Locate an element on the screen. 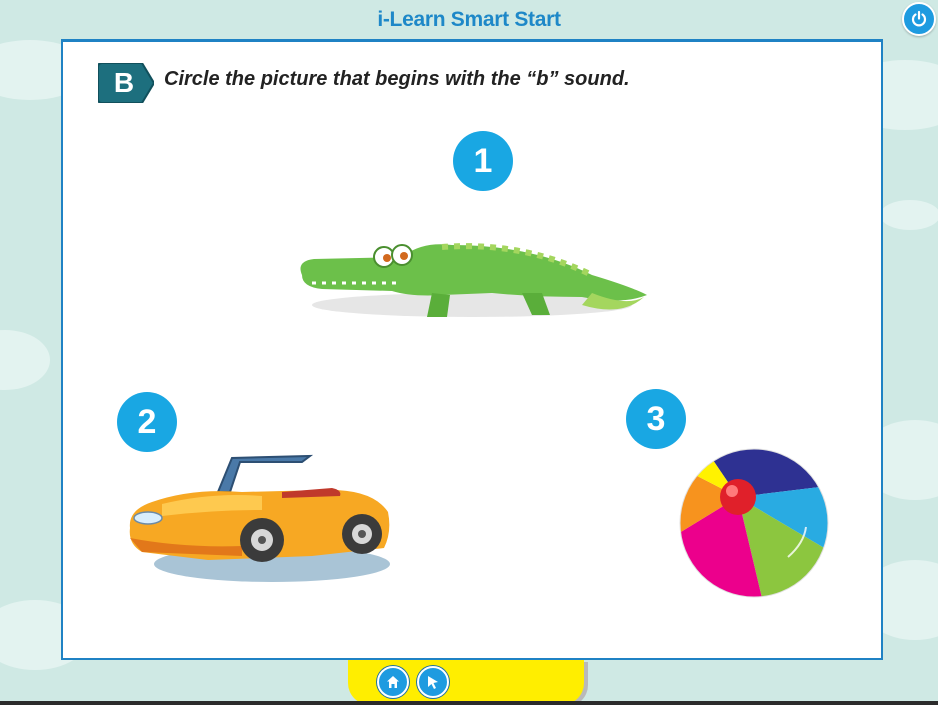 The height and width of the screenshot is (705, 938). app-title: i-Learn Smart Start is located at coordinates (469, 19).